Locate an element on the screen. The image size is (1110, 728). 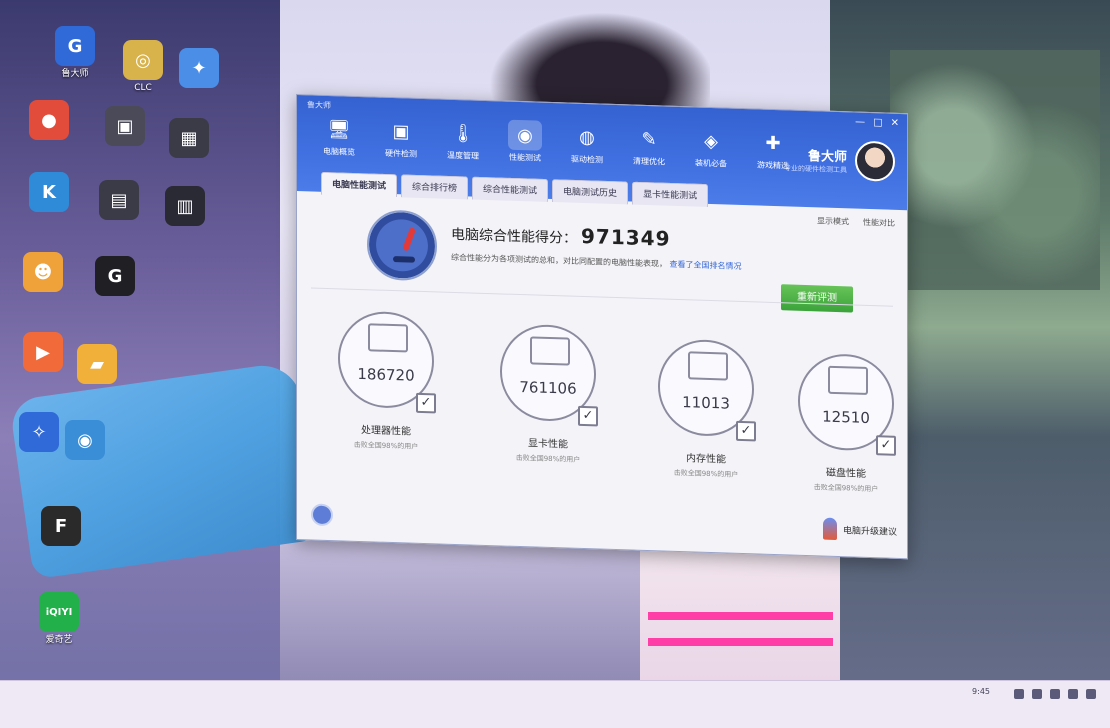
desktop-icon: ▰ is located at coordinates (97, 365).